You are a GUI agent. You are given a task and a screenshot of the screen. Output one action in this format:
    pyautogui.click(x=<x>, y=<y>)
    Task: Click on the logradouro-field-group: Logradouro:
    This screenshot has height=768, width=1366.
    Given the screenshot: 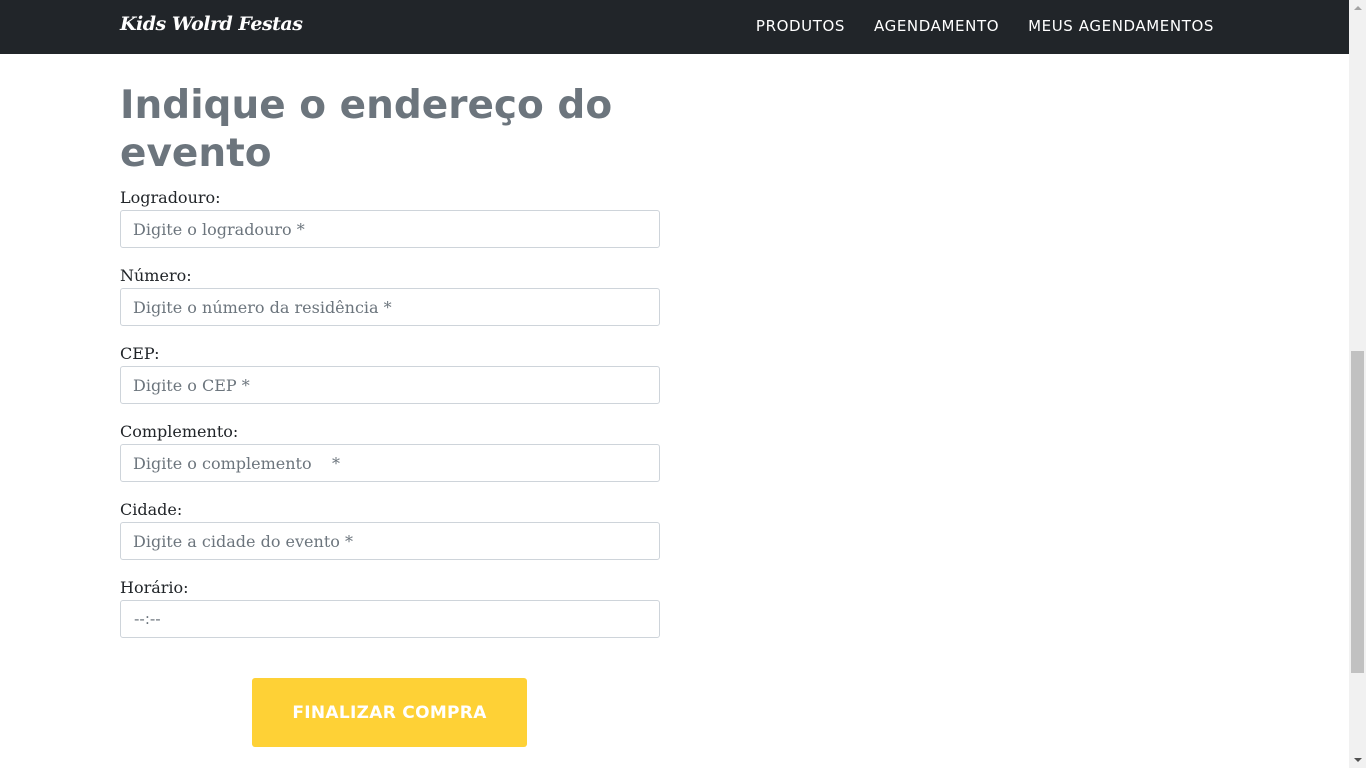 What is the action you would take?
    pyautogui.click(x=390, y=226)
    